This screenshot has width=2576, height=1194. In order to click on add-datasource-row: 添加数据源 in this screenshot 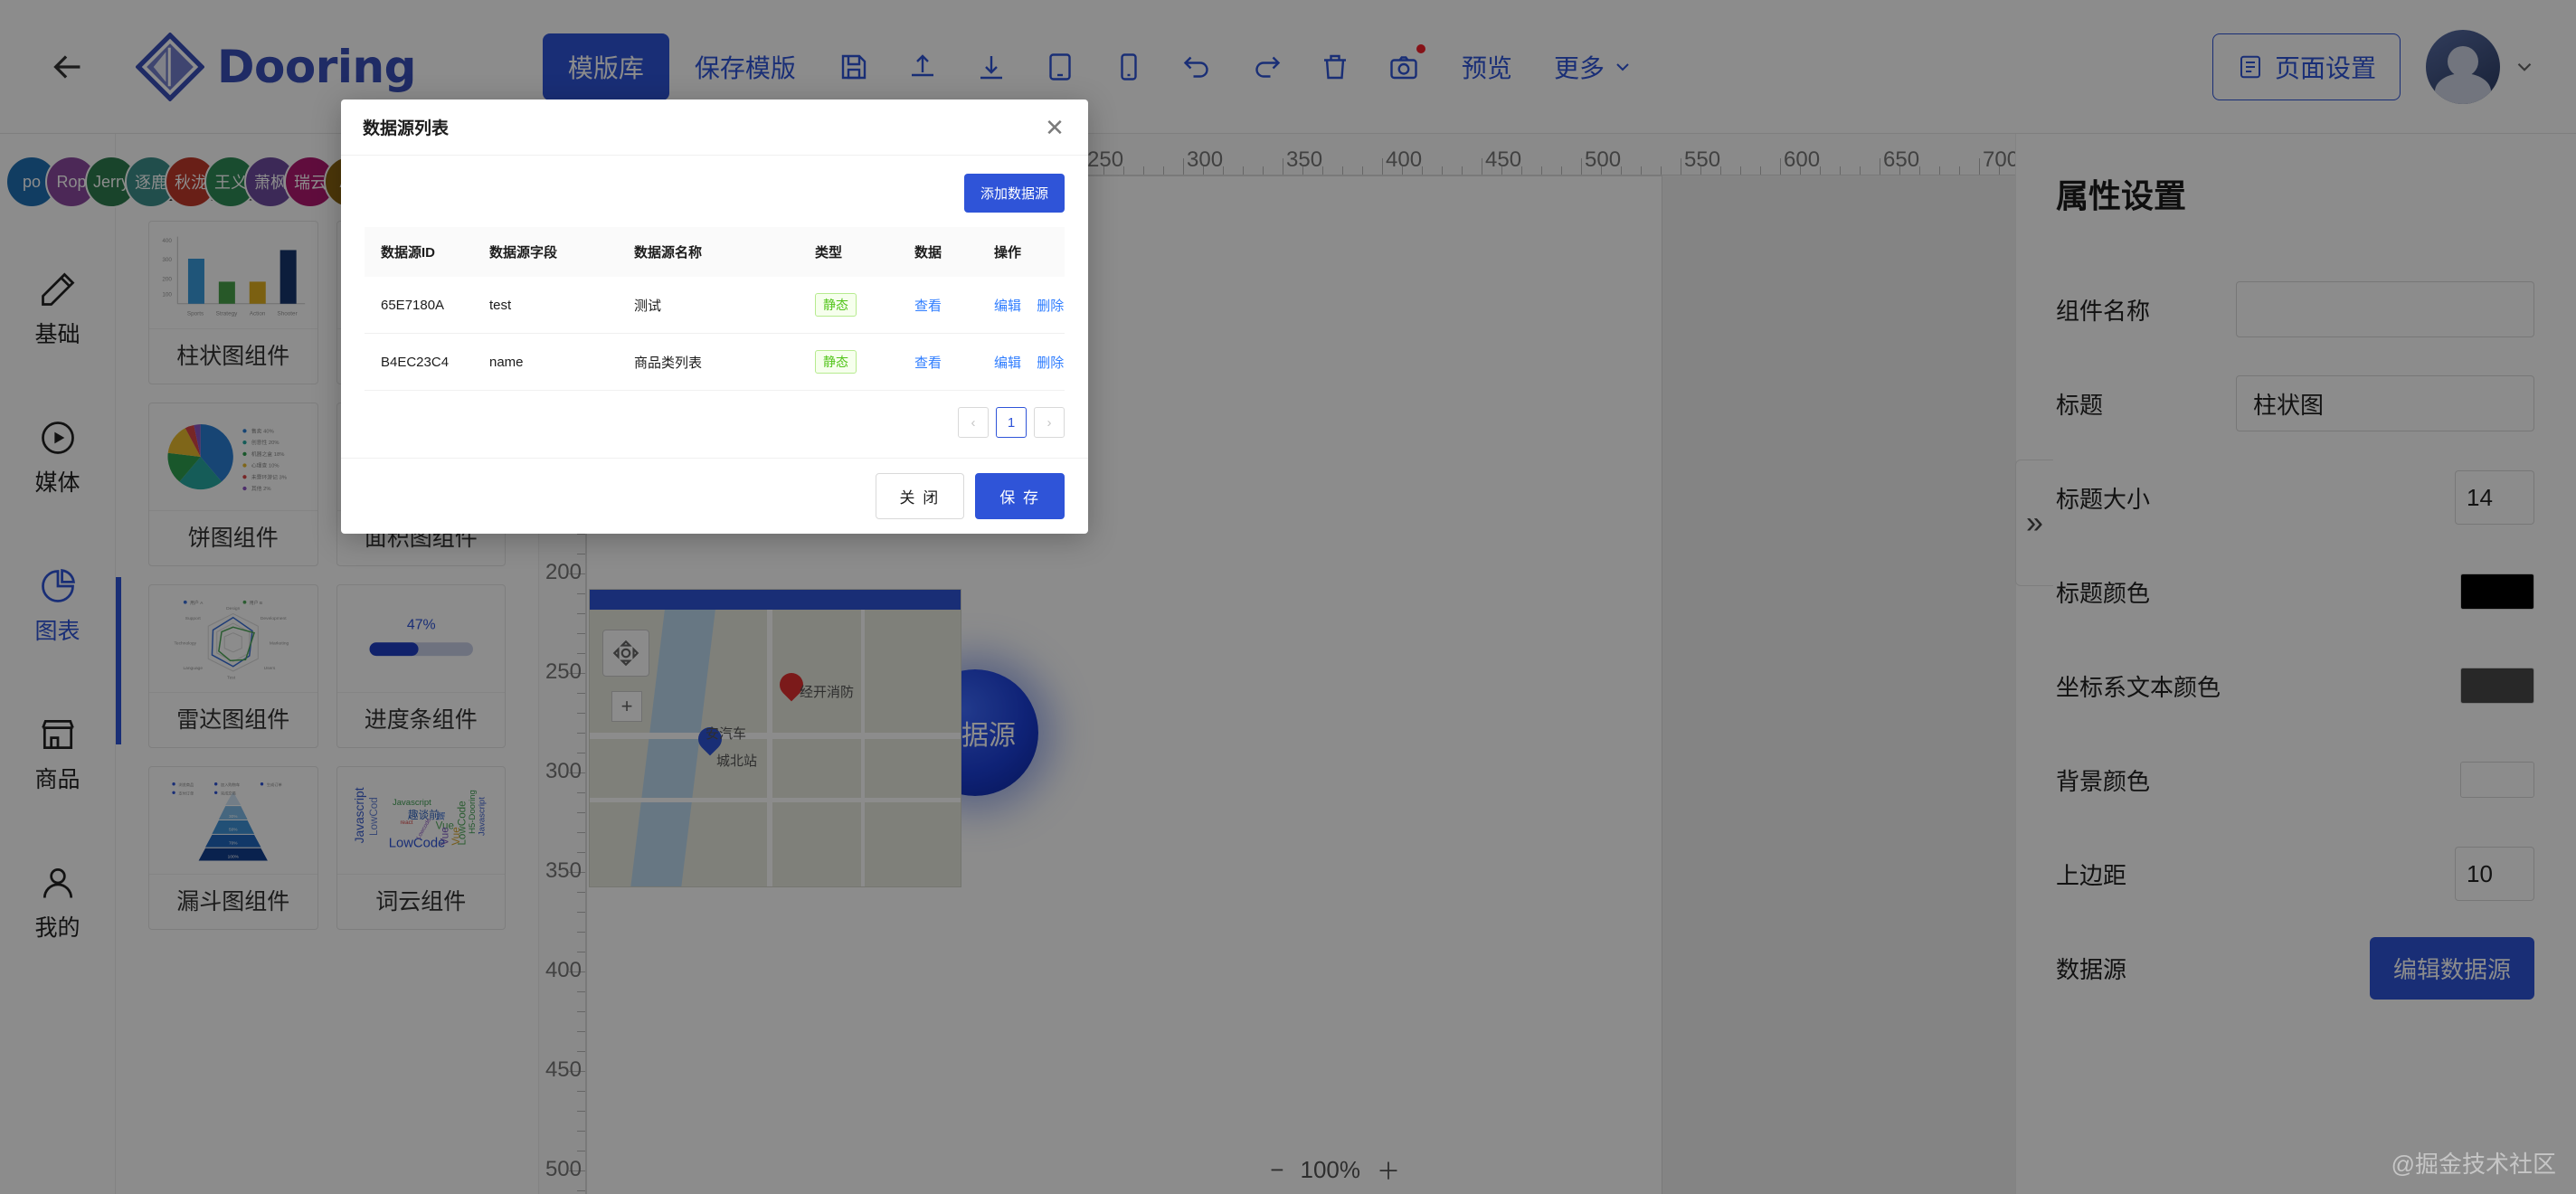, I will do `click(715, 193)`.